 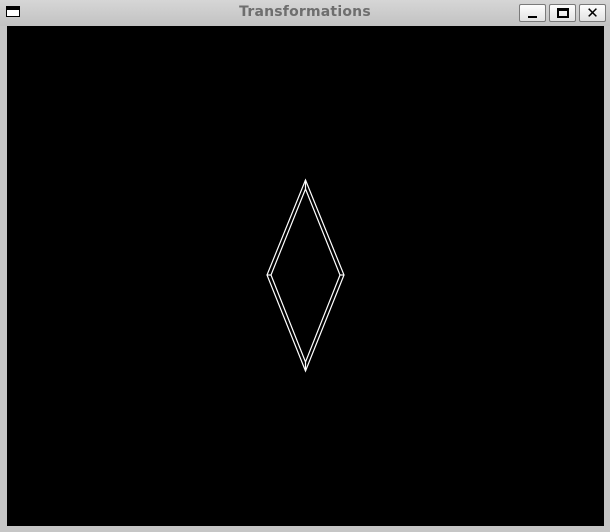 I want to click on close-button: ✕, so click(x=592, y=13).